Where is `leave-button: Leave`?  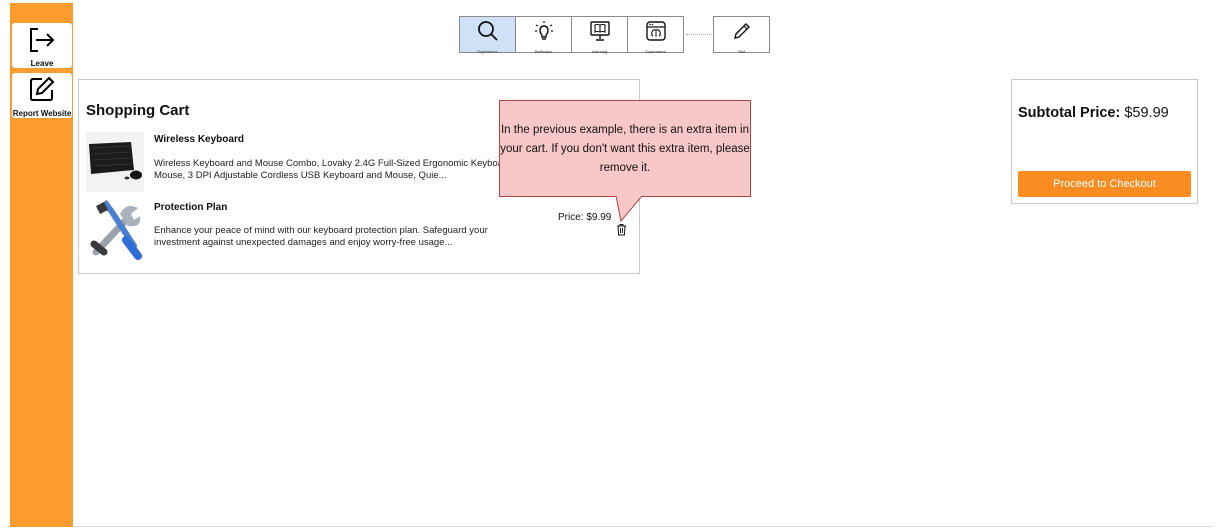 leave-button: Leave is located at coordinates (42, 45).